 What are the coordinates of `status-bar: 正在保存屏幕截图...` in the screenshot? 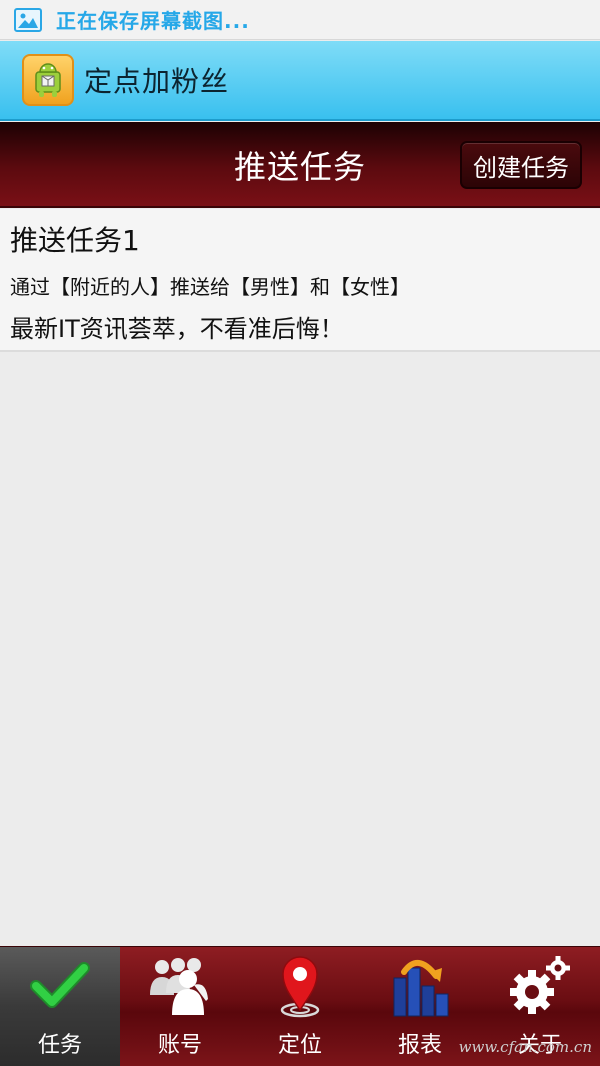 It's located at (300, 20).